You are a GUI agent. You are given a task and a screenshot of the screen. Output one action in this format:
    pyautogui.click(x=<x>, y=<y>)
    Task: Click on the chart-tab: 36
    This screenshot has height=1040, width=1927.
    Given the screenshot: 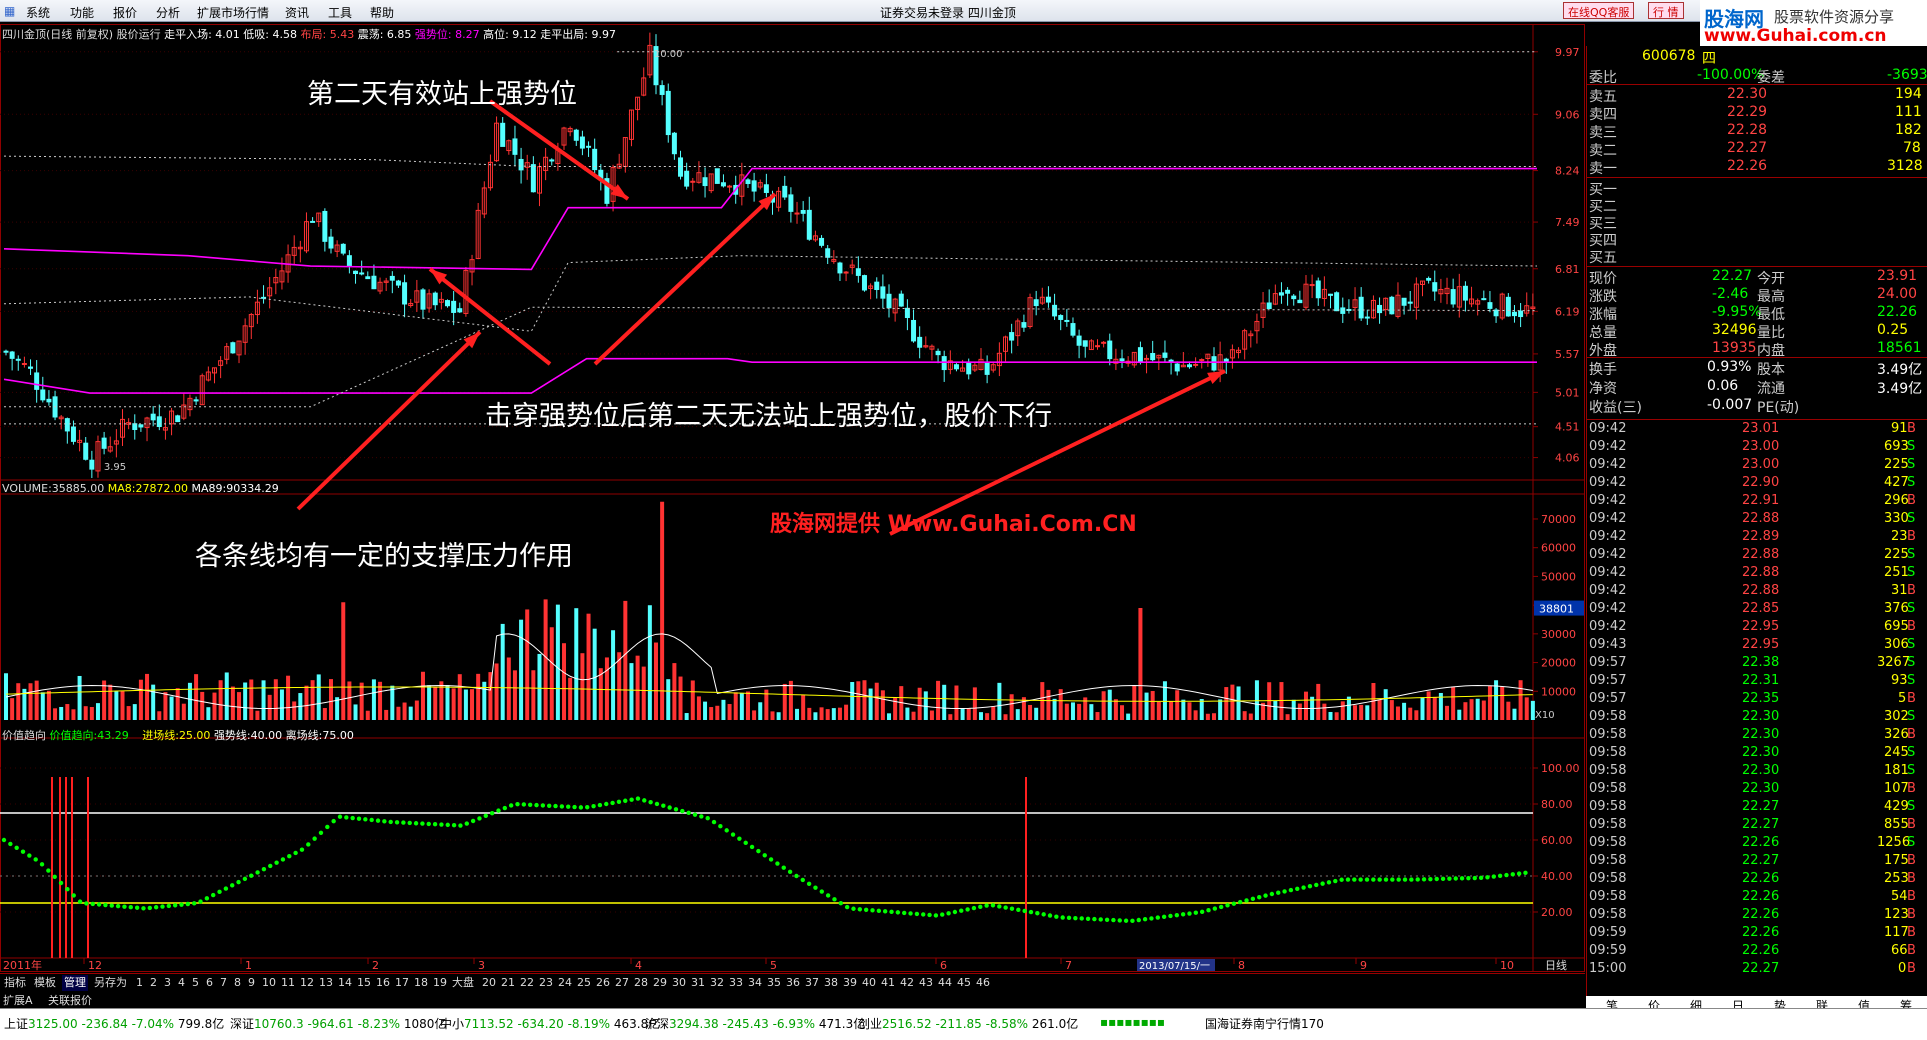 What is the action you would take?
    pyautogui.click(x=793, y=983)
    